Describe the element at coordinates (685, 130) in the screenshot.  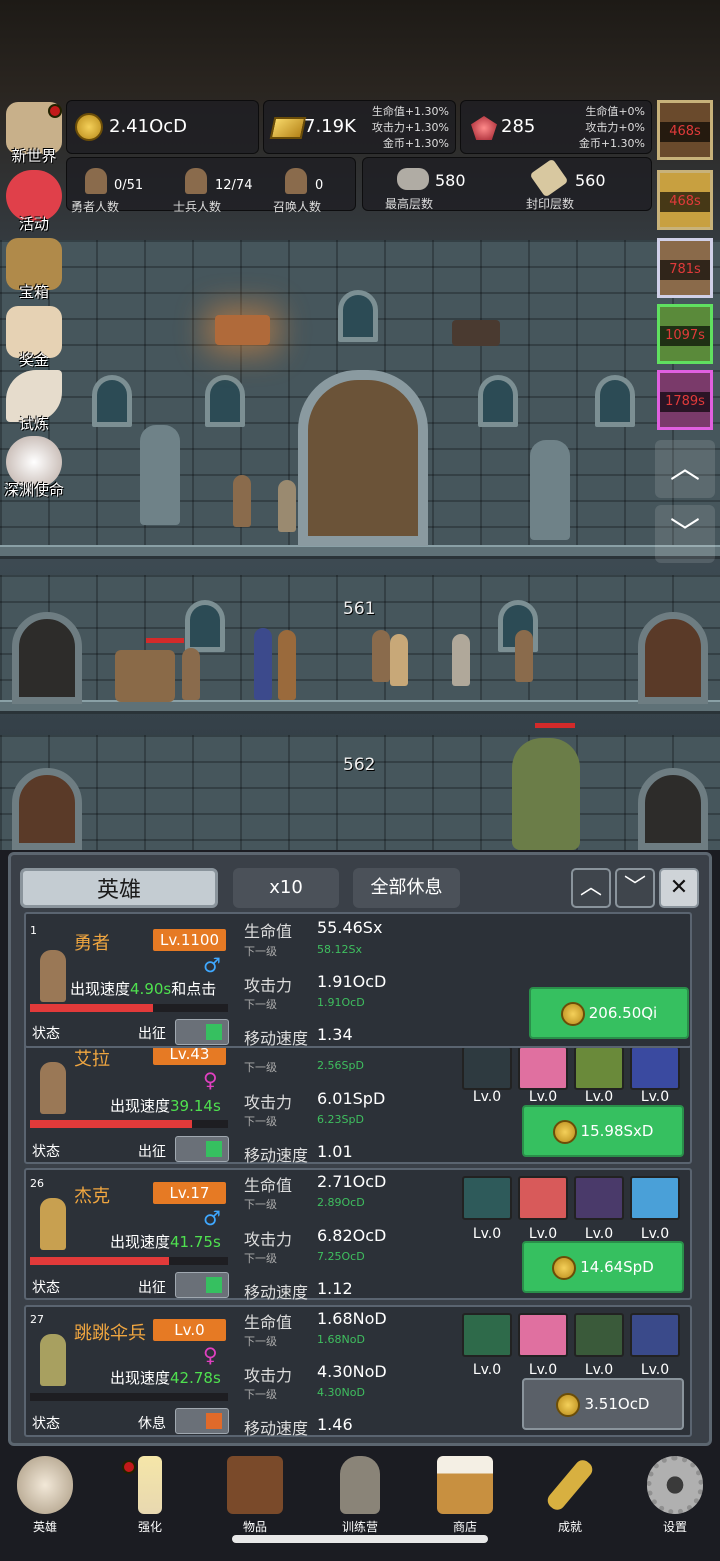
I see `boss-portrait-1: 468s` at that location.